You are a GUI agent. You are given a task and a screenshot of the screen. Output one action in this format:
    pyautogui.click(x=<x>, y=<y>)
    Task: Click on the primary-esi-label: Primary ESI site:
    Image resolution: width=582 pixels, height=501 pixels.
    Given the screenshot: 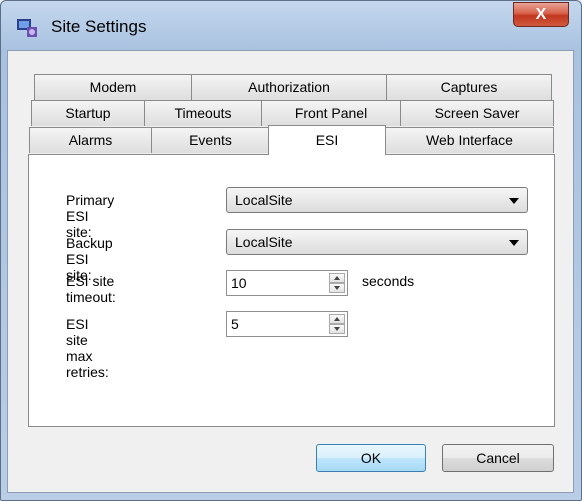 What is the action you would take?
    pyautogui.click(x=90, y=216)
    